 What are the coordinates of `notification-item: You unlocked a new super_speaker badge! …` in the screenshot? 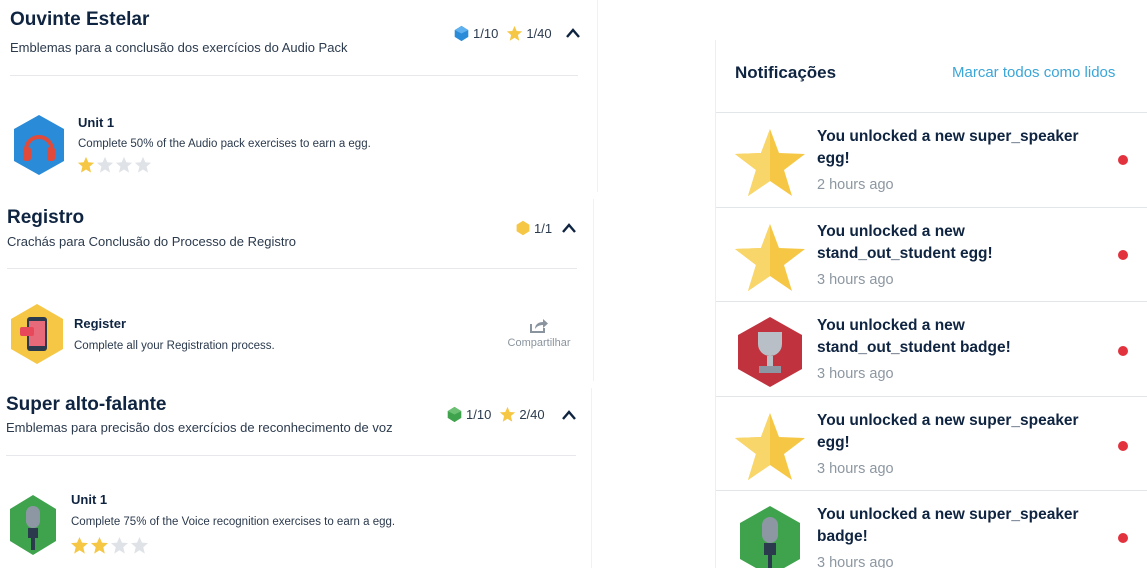 It's located at (931, 529).